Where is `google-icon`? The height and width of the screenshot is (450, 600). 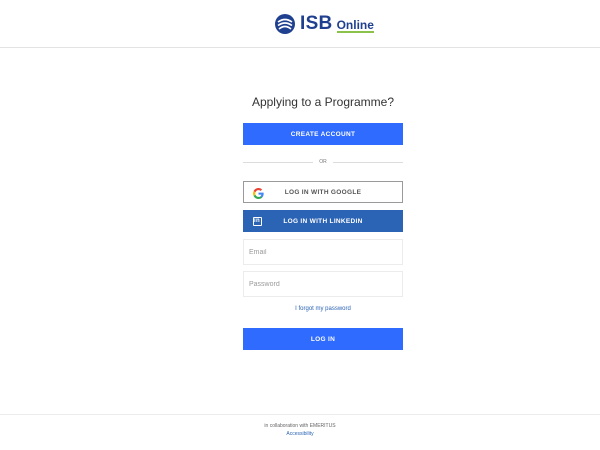 google-icon is located at coordinates (258, 193).